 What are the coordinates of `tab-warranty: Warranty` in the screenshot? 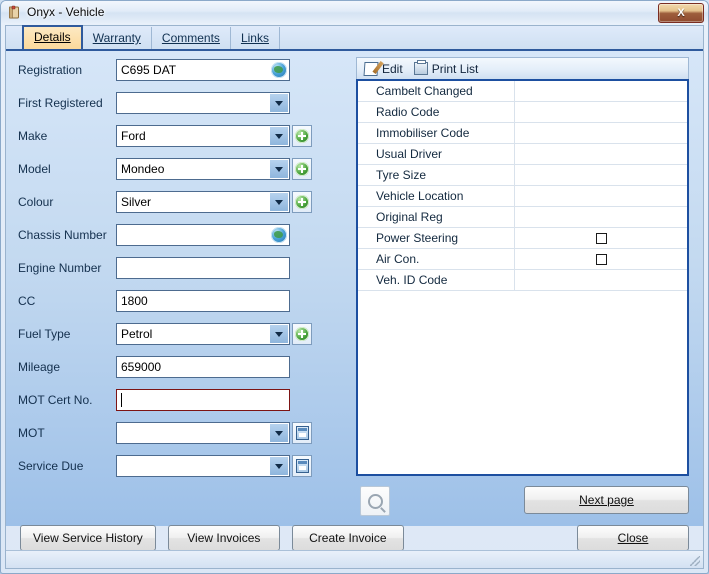 It's located at (117, 38).